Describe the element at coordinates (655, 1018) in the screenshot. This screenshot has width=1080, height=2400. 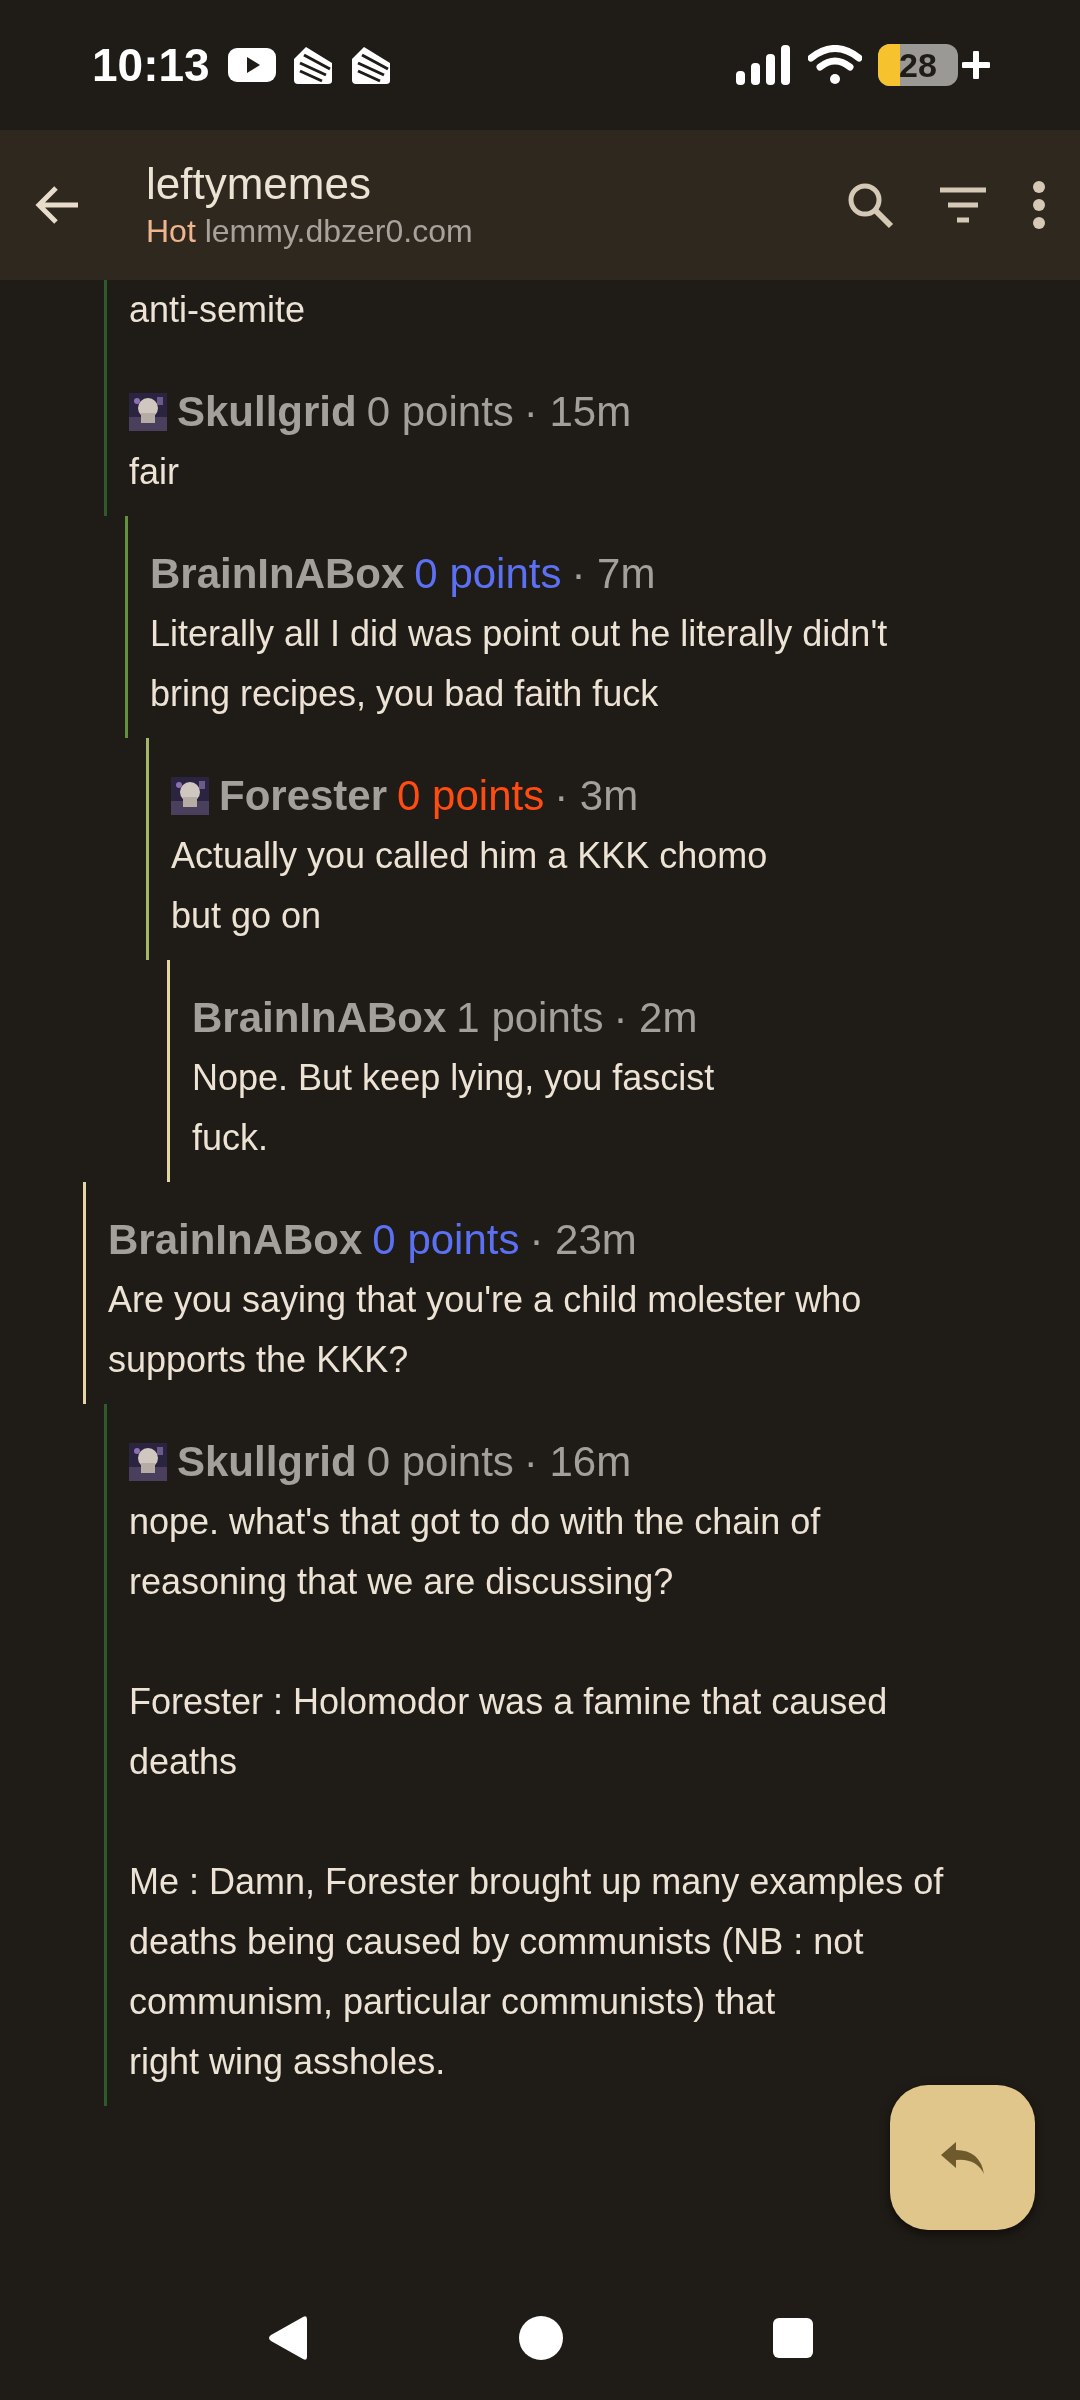
I see `comment-age: · 2m` at that location.